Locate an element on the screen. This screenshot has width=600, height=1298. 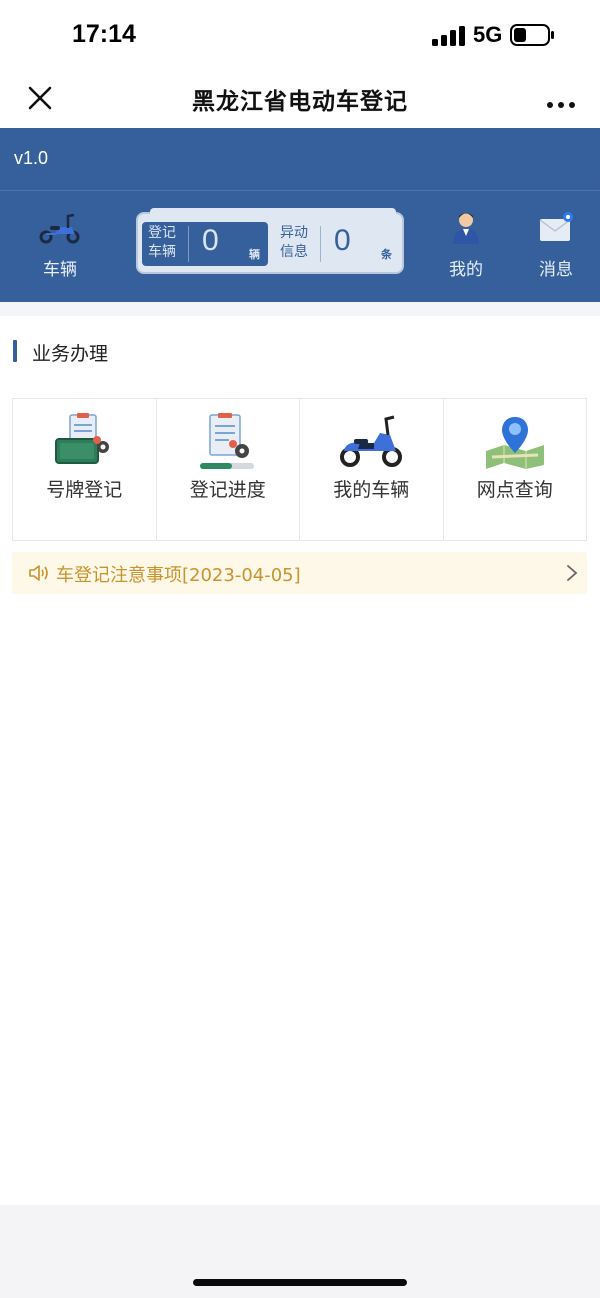
notice-banner: 车登记注意事项[2023-04-05] is located at coordinates (299, 573).